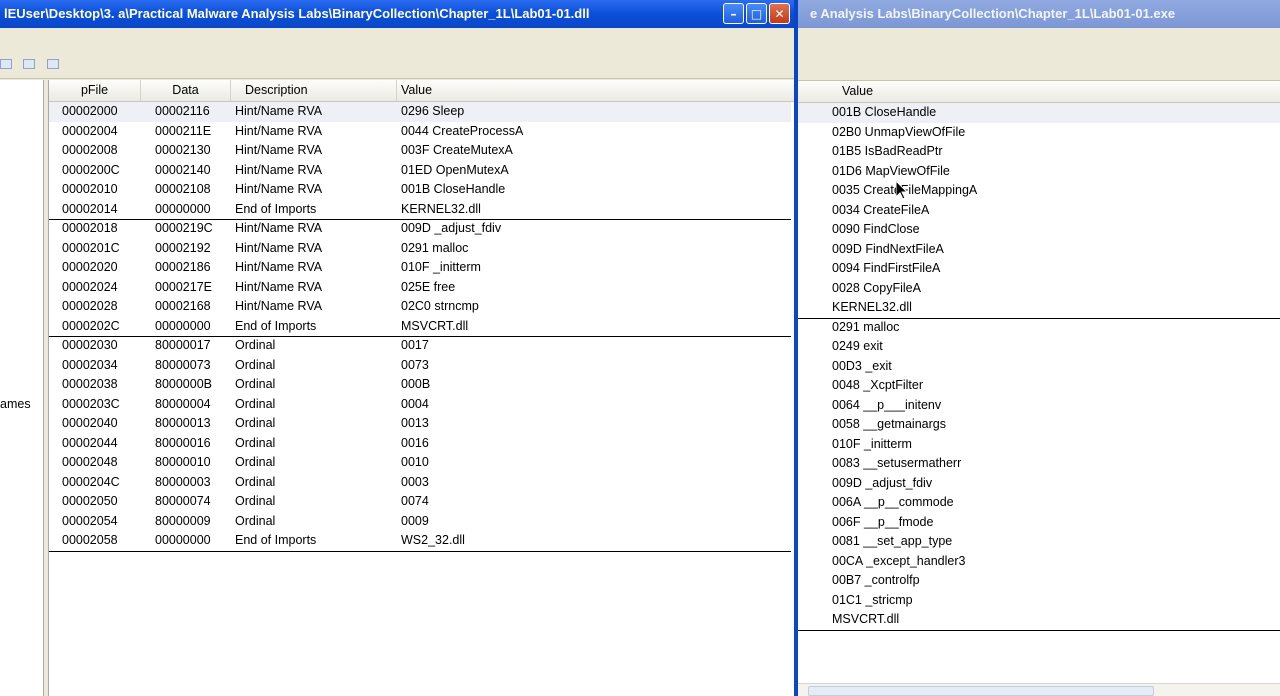 This screenshot has height=696, width=1280. Describe the element at coordinates (1039, 386) in the screenshot. I see `list-item: 0048 _XcptFilter` at that location.